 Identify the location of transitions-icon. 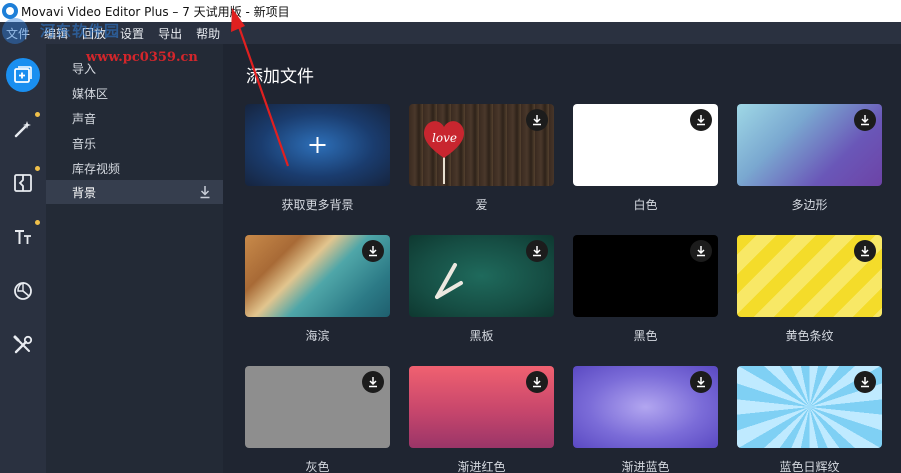
(23, 183).